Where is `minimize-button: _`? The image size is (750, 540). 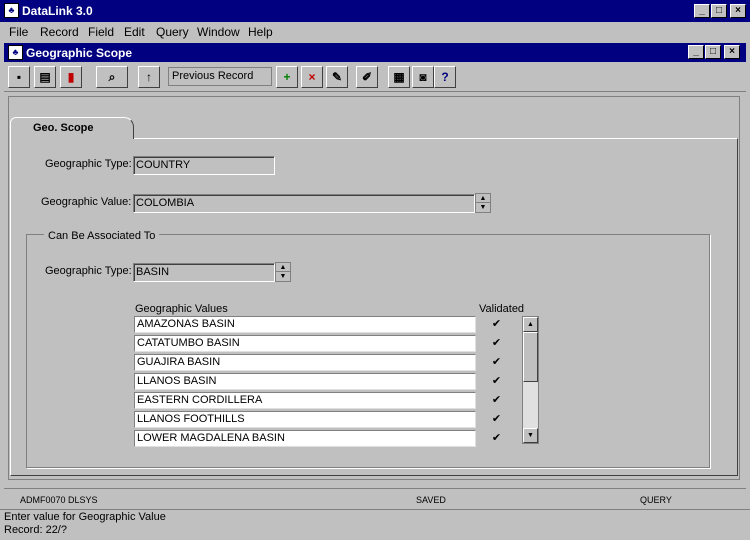
minimize-button: _ is located at coordinates (702, 11).